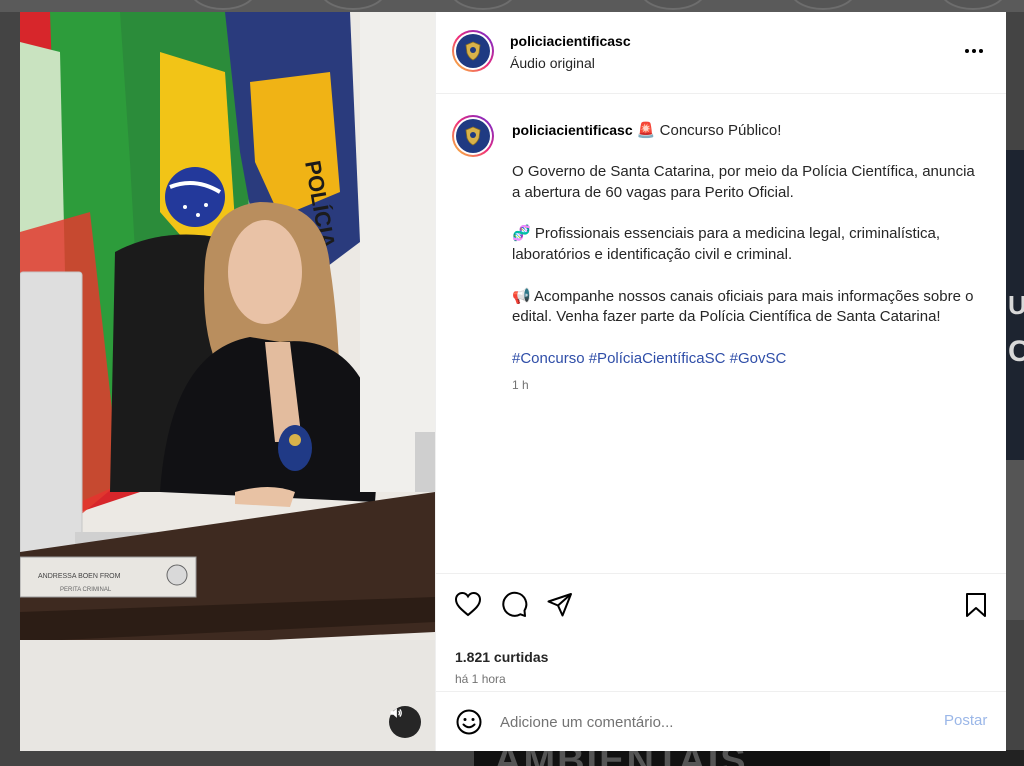 The height and width of the screenshot is (766, 1024). What do you see at coordinates (559, 605) in the screenshot?
I see `share-icon` at bounding box center [559, 605].